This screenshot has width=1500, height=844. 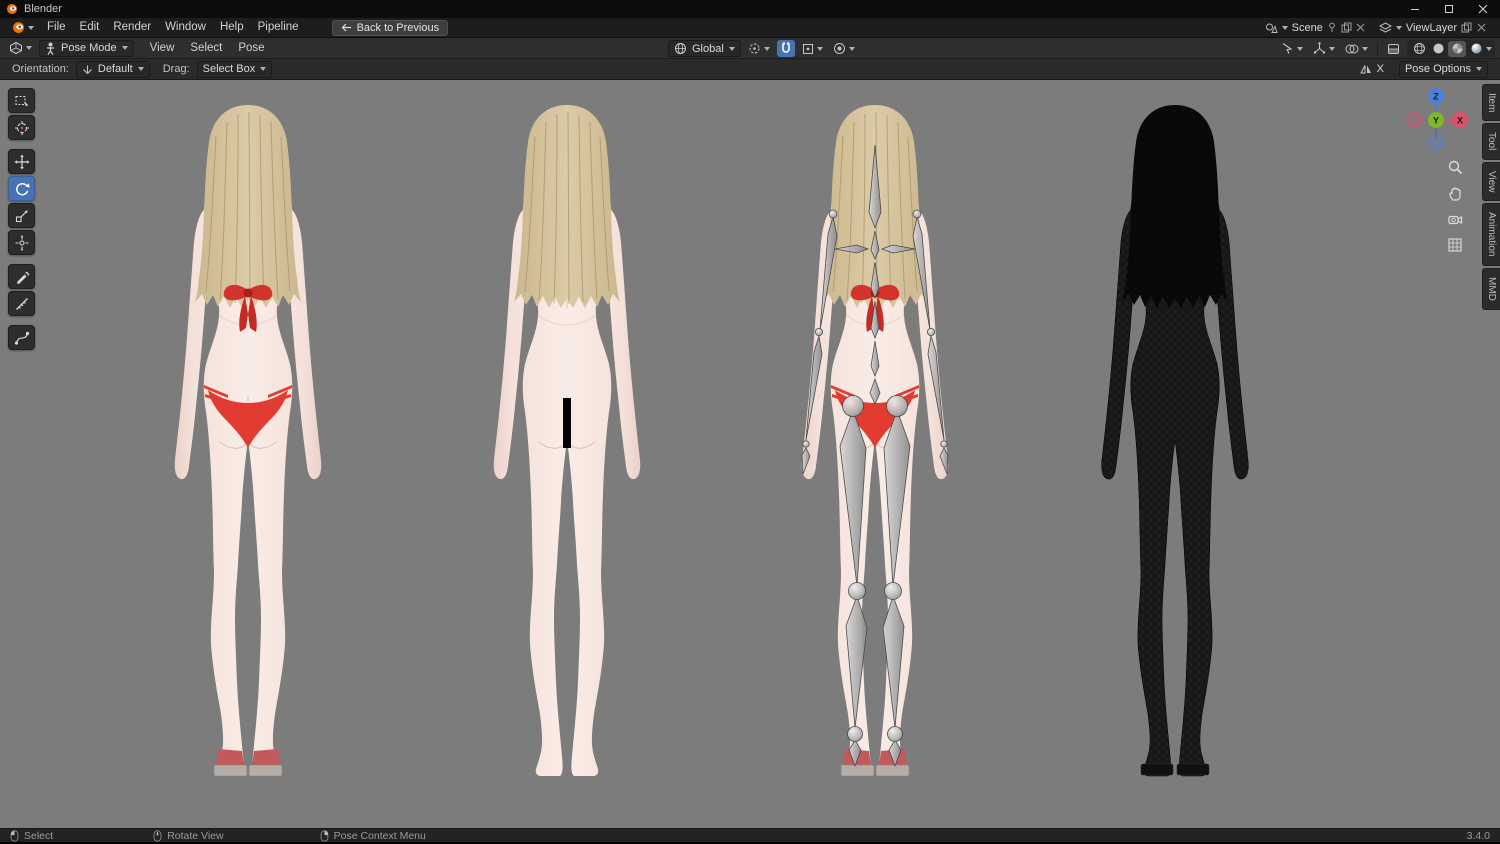 I want to click on model-armature, so click(x=875, y=454).